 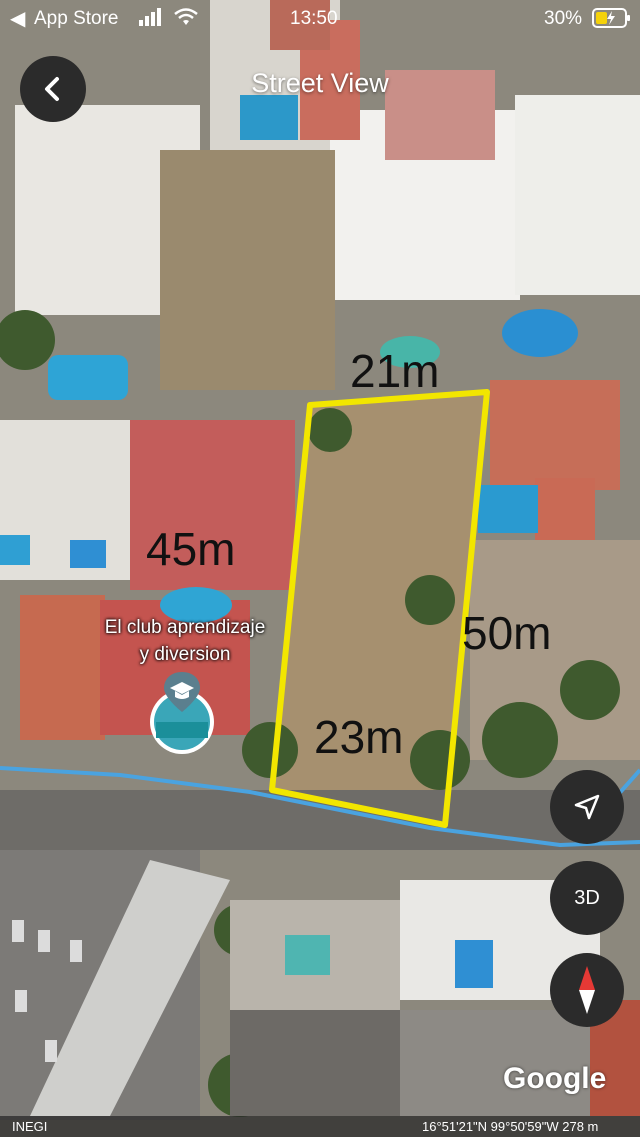 What do you see at coordinates (359, 737) in the screenshot?
I see `measure-bottom: 23m` at bounding box center [359, 737].